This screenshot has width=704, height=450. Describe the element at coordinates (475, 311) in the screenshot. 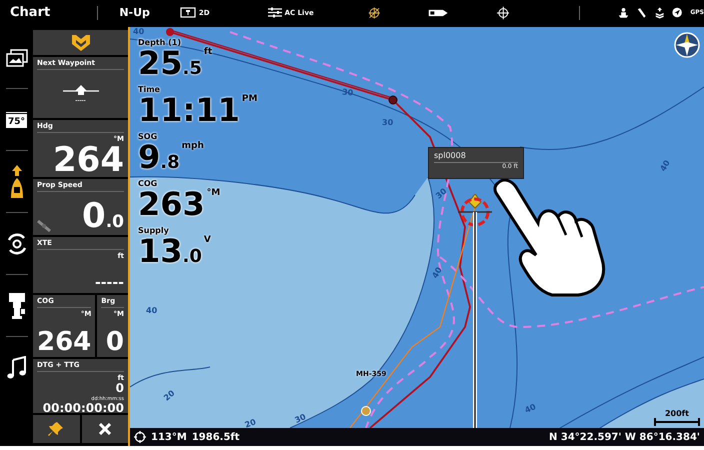

I see `cursor-crosshair-icon` at that location.